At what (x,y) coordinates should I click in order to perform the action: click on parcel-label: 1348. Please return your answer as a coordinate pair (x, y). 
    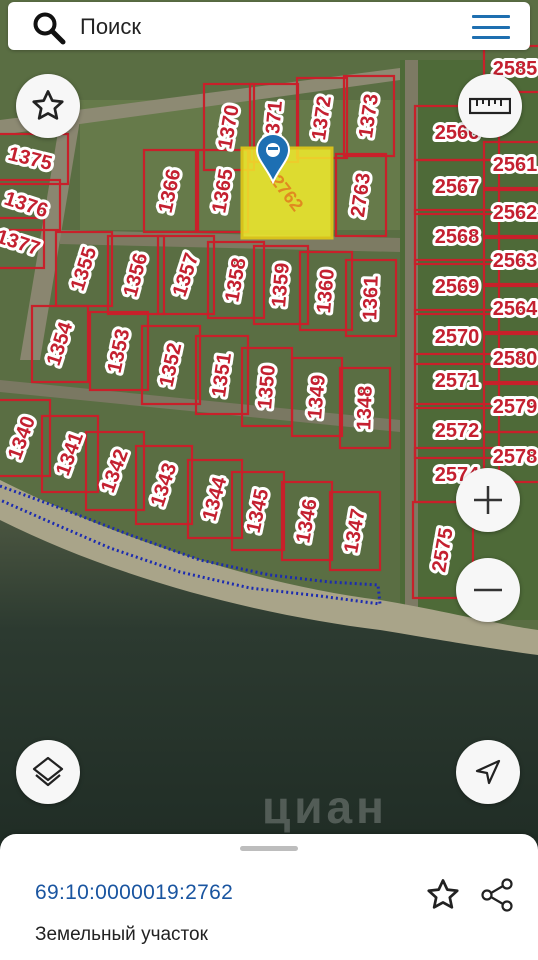
    Looking at the image, I should click on (365, 407).